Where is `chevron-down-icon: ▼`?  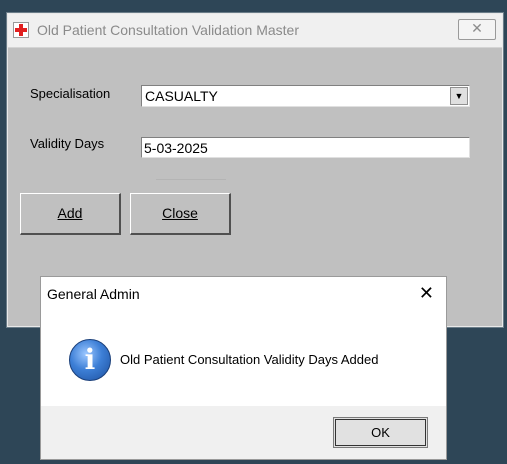
chevron-down-icon: ▼ is located at coordinates (459, 96).